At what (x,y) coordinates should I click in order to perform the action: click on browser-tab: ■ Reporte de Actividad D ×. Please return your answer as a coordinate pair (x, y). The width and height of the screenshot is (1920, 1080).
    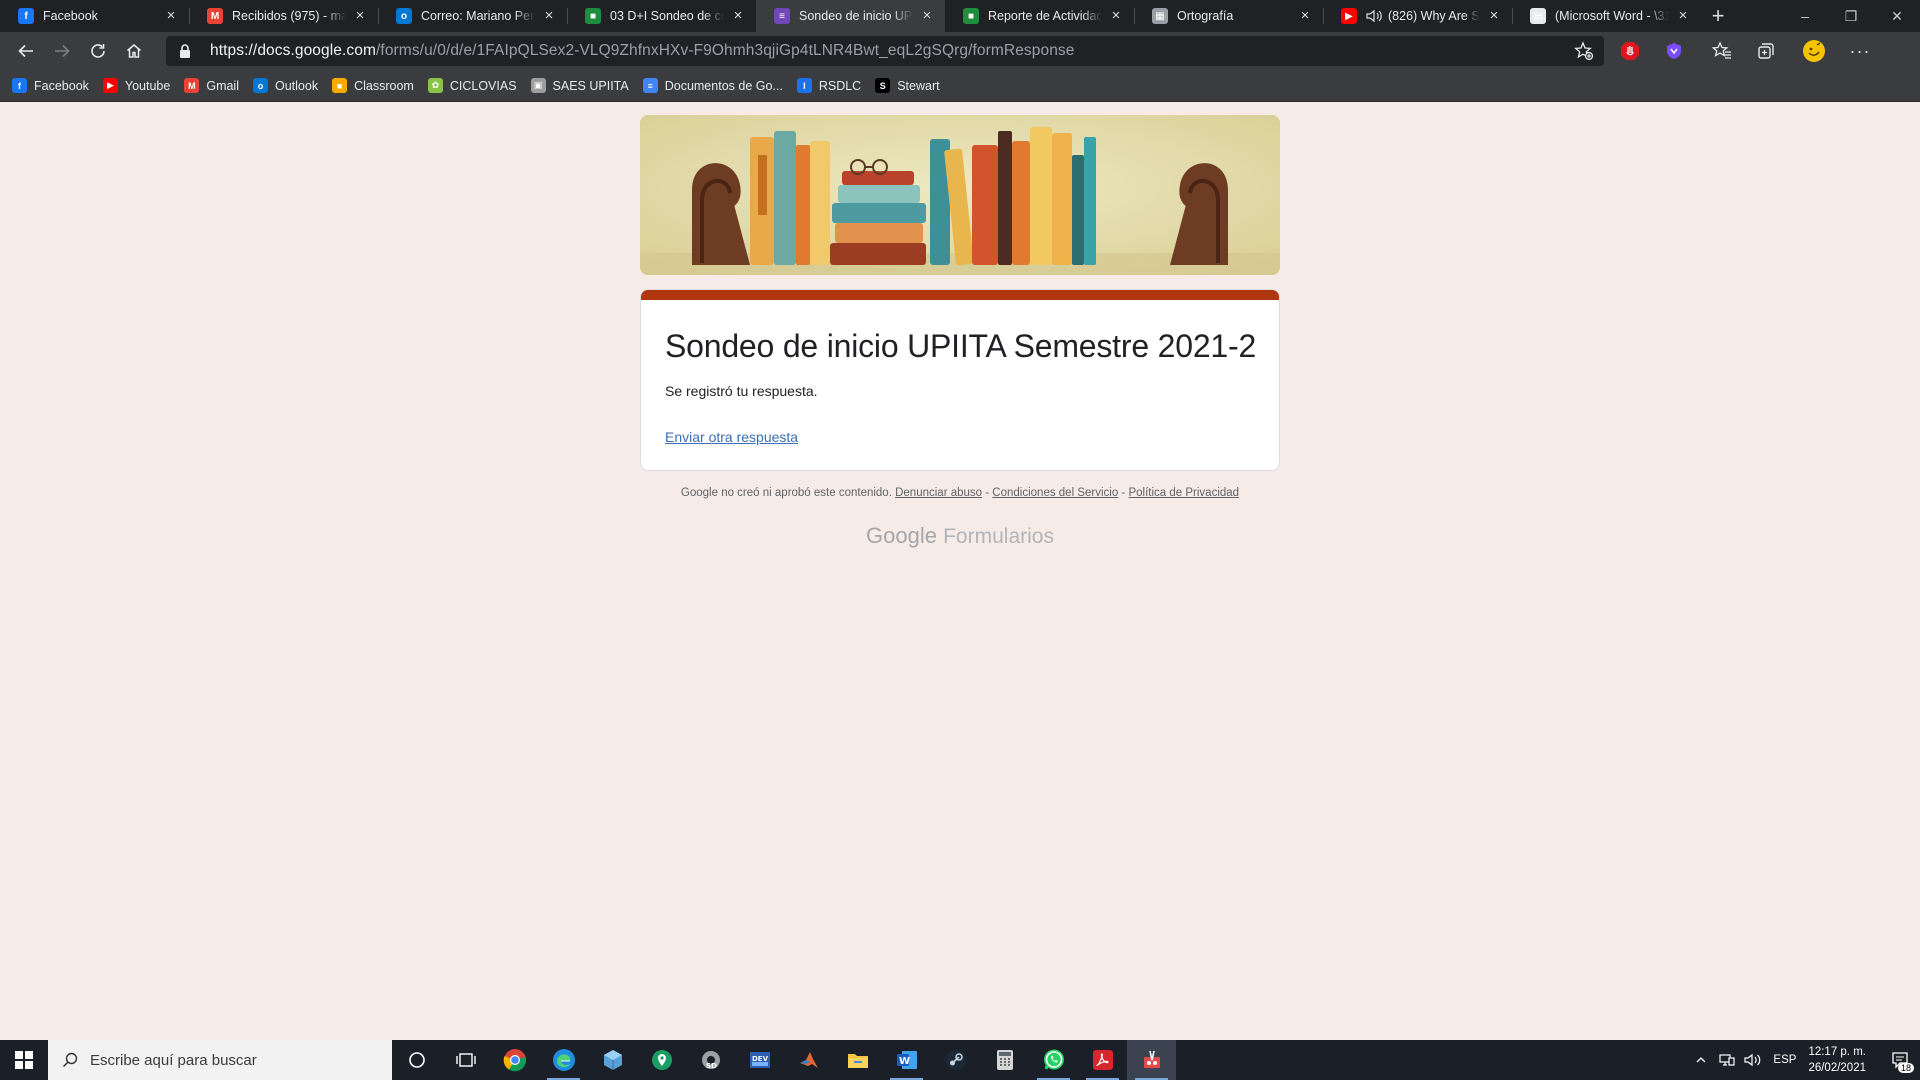
    Looking at the image, I should click on (1039, 16).